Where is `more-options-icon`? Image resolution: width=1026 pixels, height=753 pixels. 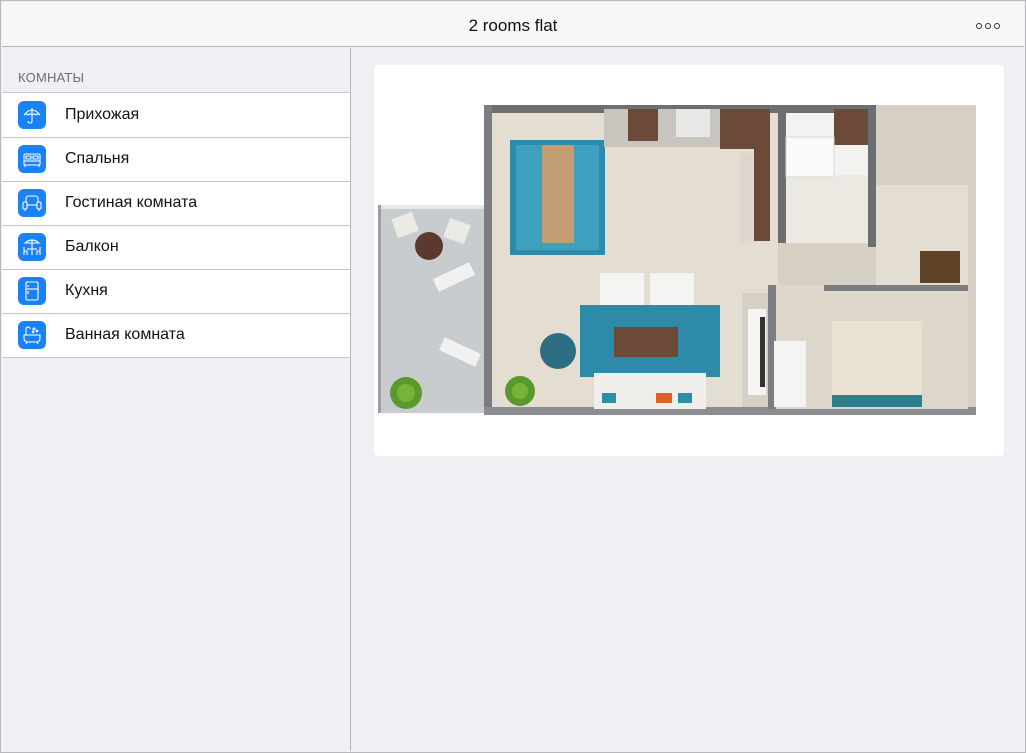
more-options-icon is located at coordinates (988, 26).